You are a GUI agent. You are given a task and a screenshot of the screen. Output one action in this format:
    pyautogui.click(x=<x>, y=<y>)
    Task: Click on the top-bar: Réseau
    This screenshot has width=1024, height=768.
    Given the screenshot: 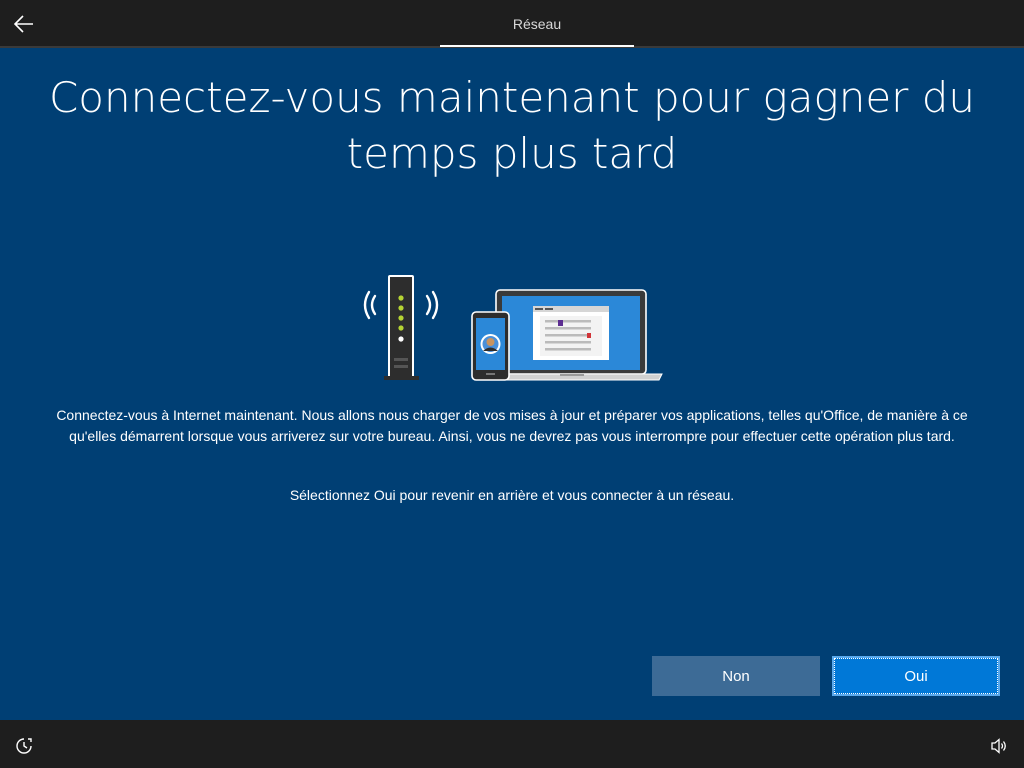 What is the action you would take?
    pyautogui.click(x=512, y=24)
    